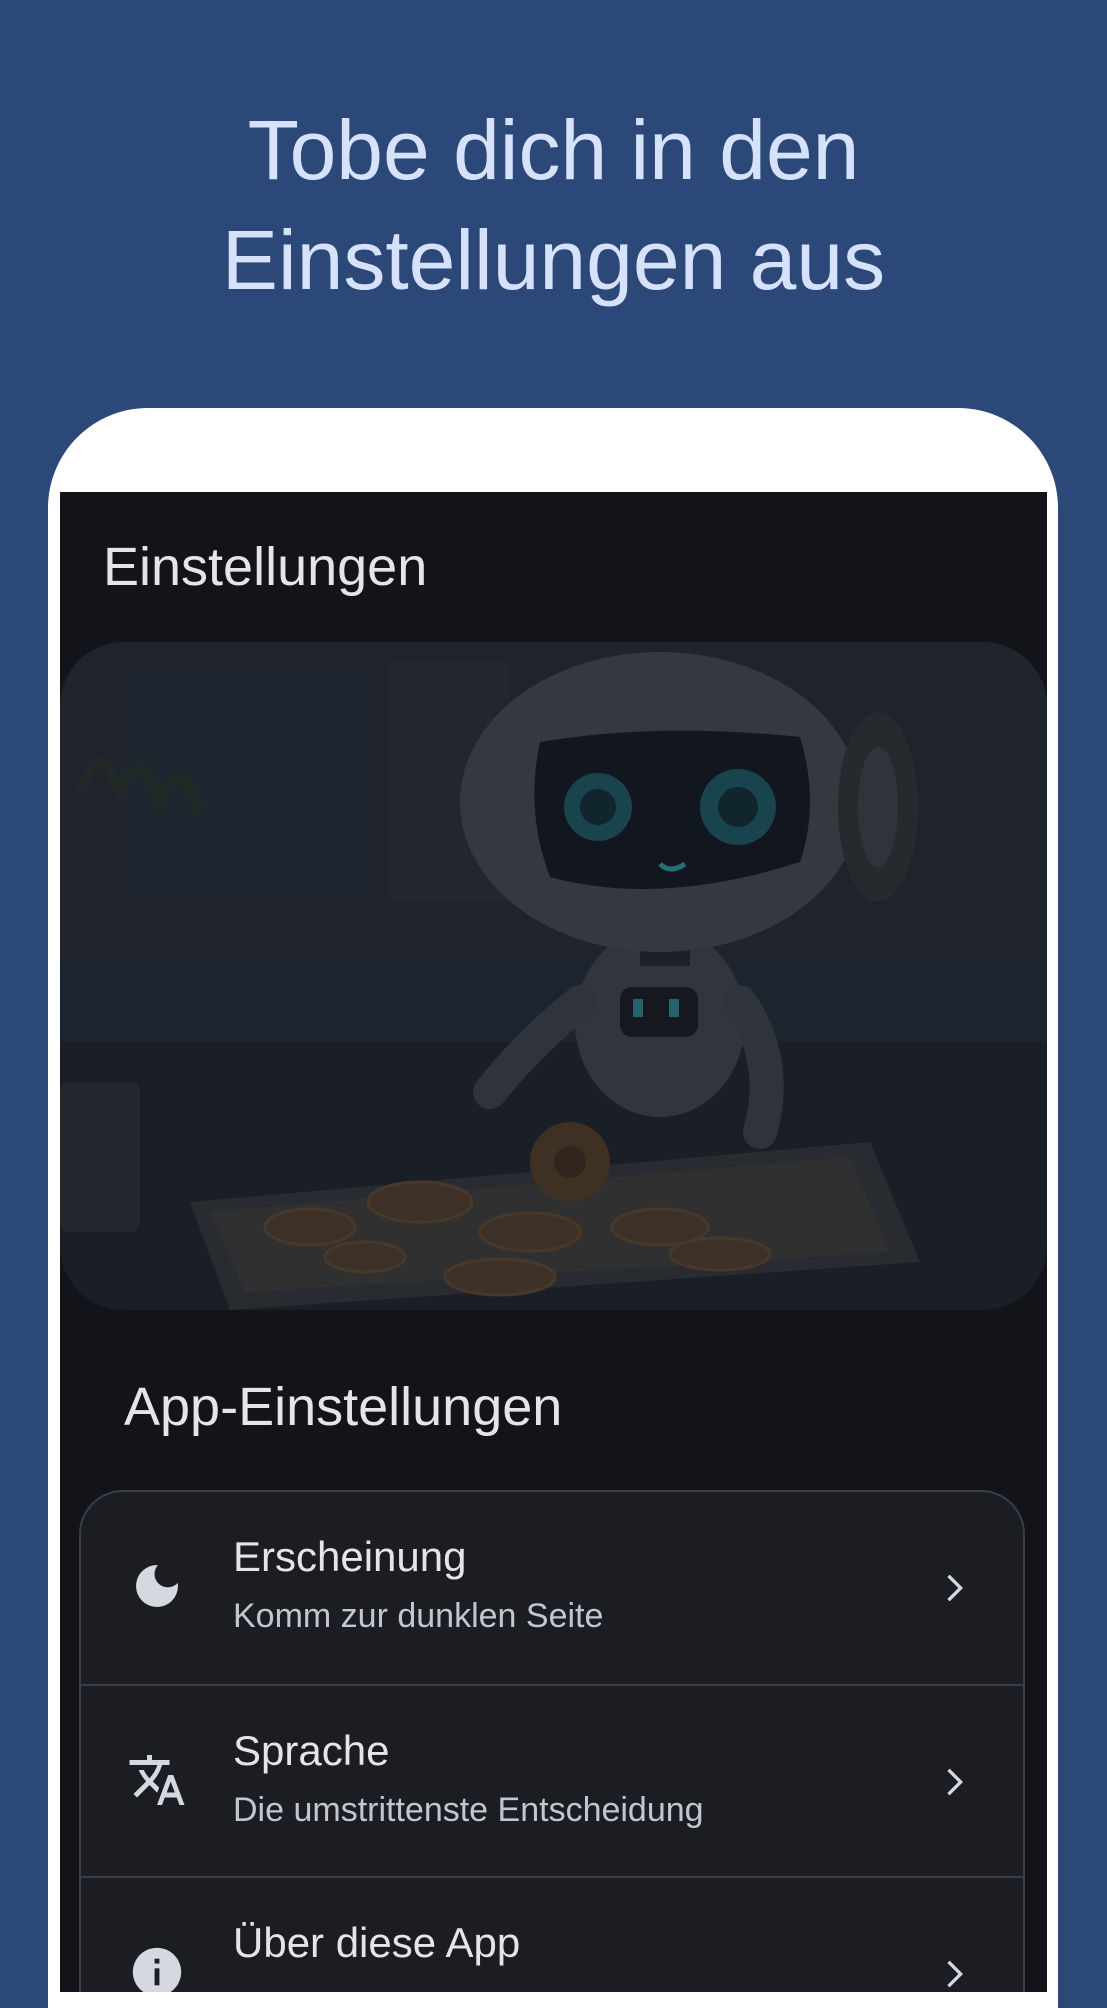 The image size is (1107, 2008). I want to click on setting-subtitle: Komm zur dunklen Seite, so click(418, 1616).